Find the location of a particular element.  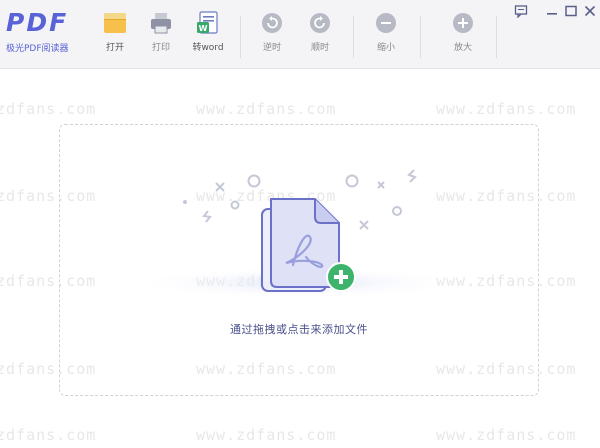

minimize-icon is located at coordinates (552, 11).